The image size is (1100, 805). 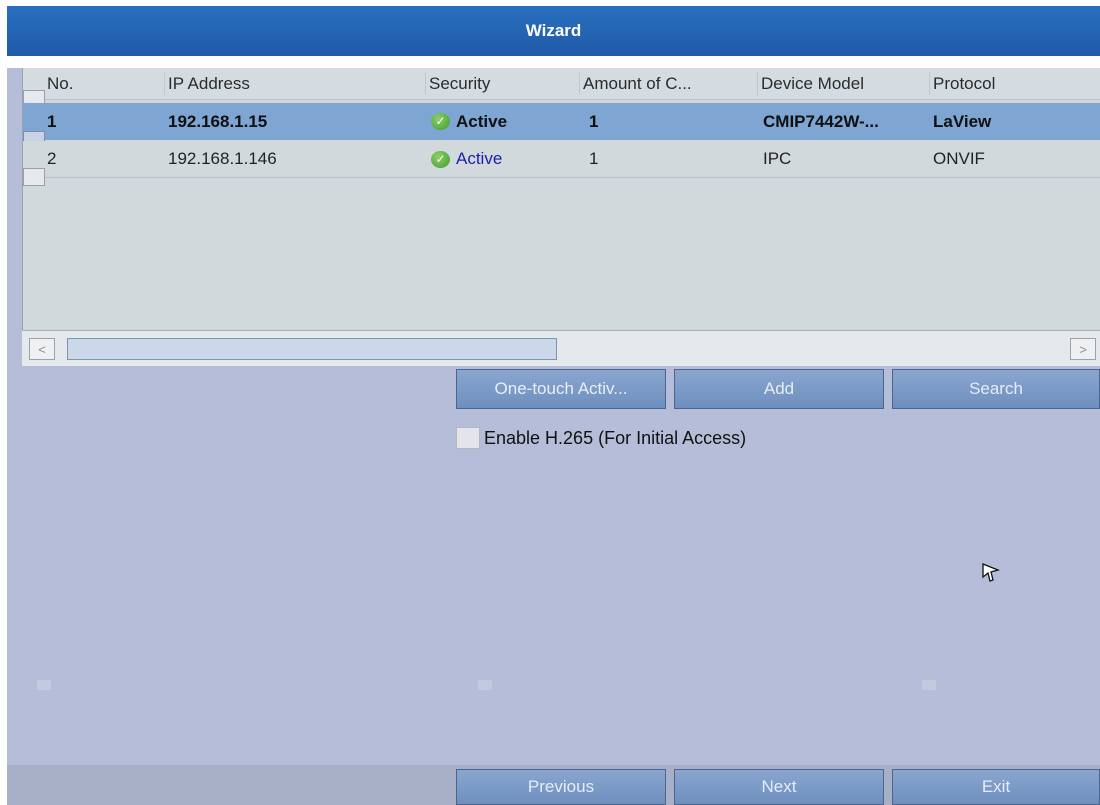 What do you see at coordinates (615, 437) in the screenshot?
I see `enable-h265-label: Enable H.265 (For Initial Access)` at bounding box center [615, 437].